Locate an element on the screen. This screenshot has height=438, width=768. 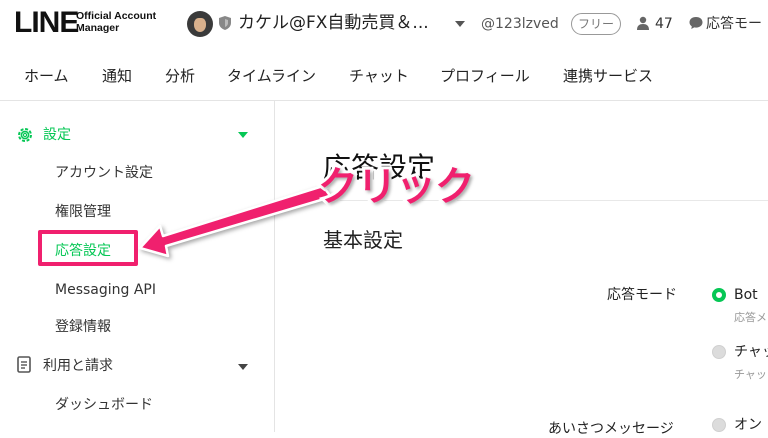
click-callout: クリック is located at coordinates (396, 187).